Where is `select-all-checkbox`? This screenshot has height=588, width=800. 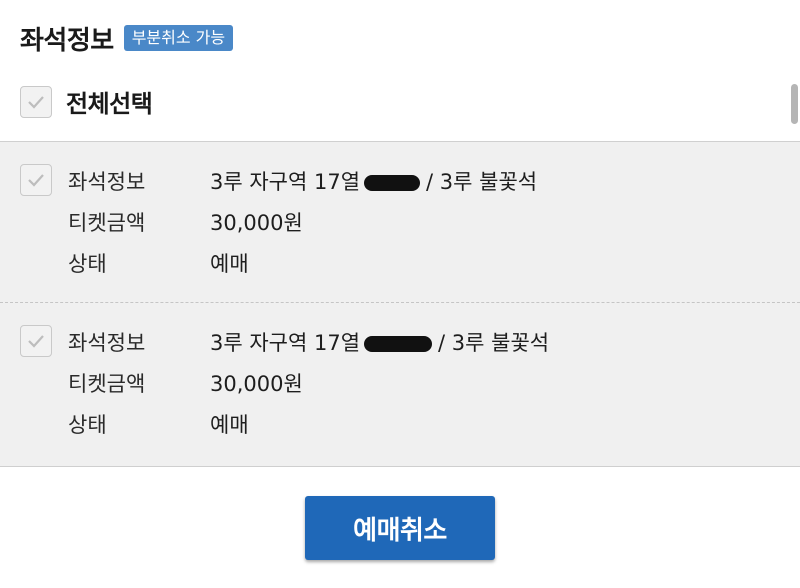
select-all-checkbox is located at coordinates (36, 101).